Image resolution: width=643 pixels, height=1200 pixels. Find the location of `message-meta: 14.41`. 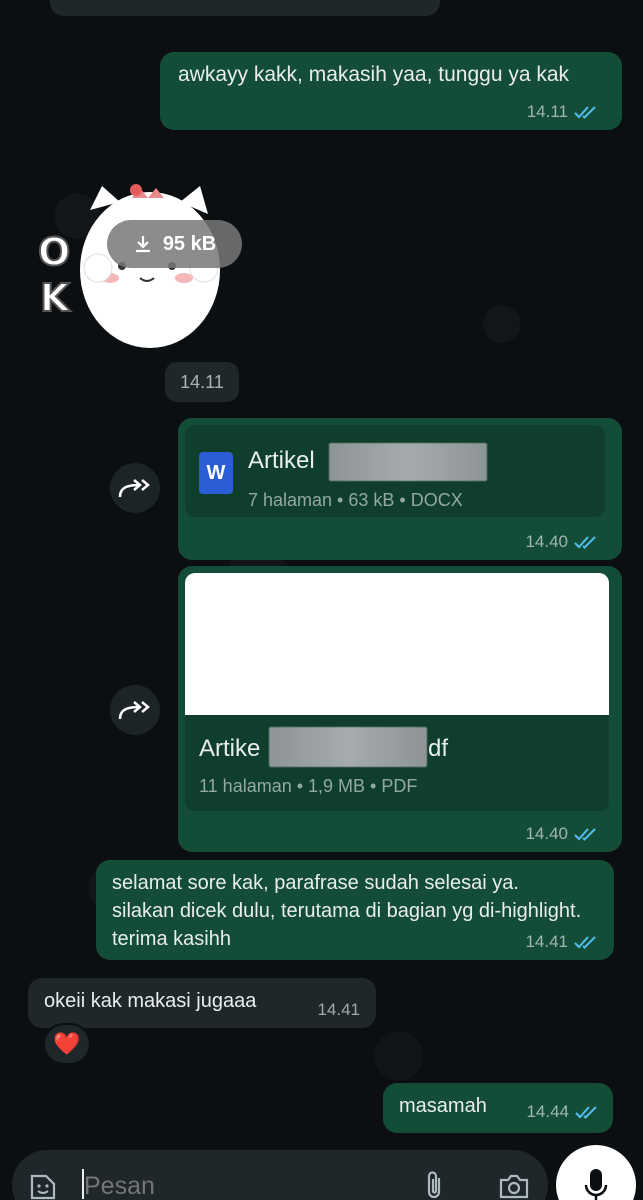

message-meta: 14.41 is located at coordinates (562, 942).